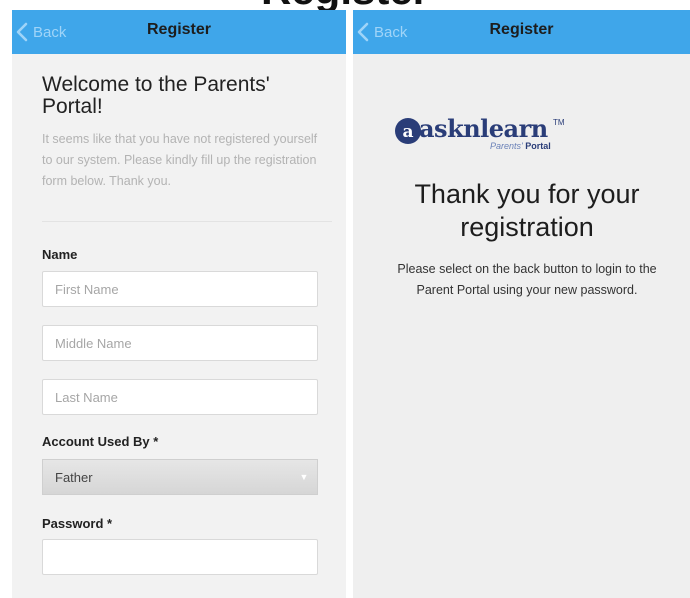 This screenshot has height=598, width=690. I want to click on logo-sub-prefix: Parents', so click(506, 146).